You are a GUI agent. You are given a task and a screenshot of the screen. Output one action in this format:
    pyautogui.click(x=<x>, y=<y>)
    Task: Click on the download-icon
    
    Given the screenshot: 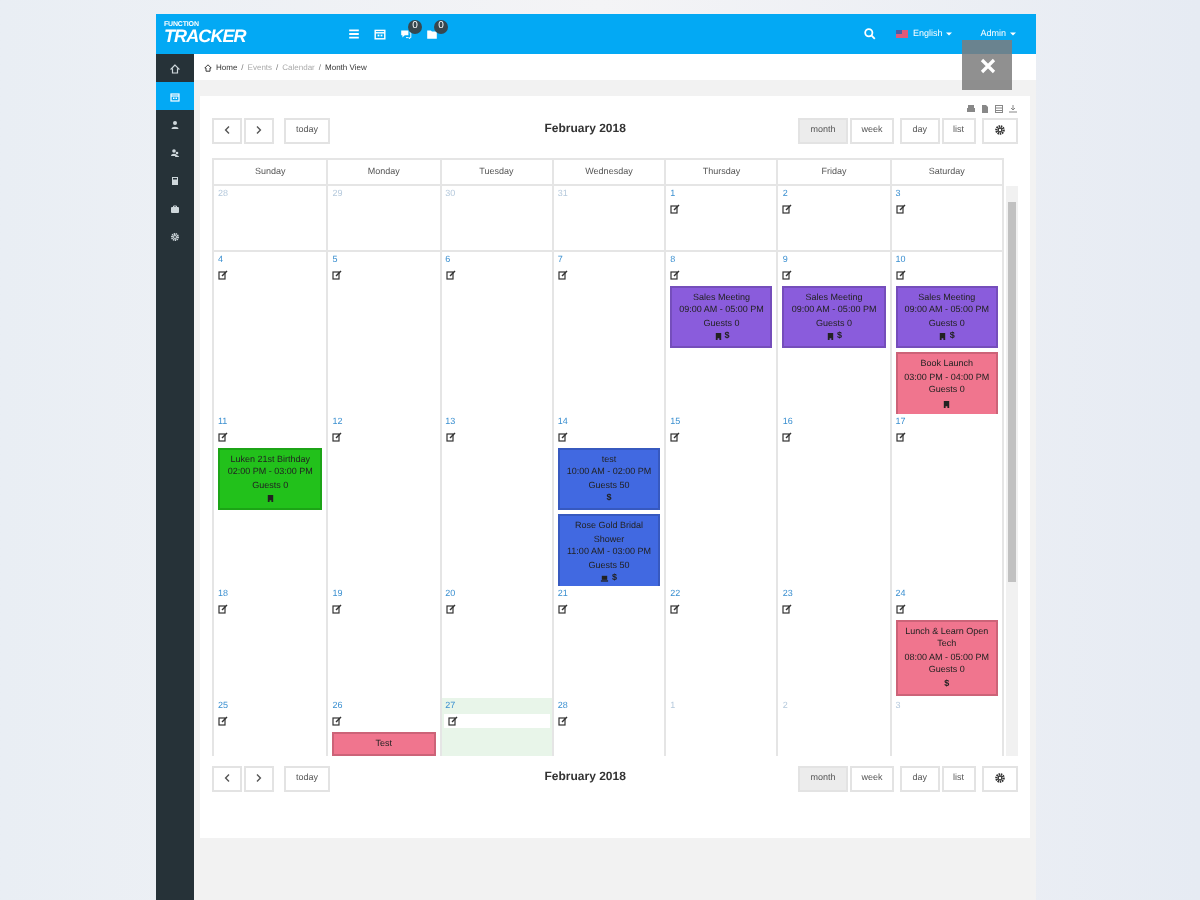 What is the action you would take?
    pyautogui.click(x=1013, y=109)
    